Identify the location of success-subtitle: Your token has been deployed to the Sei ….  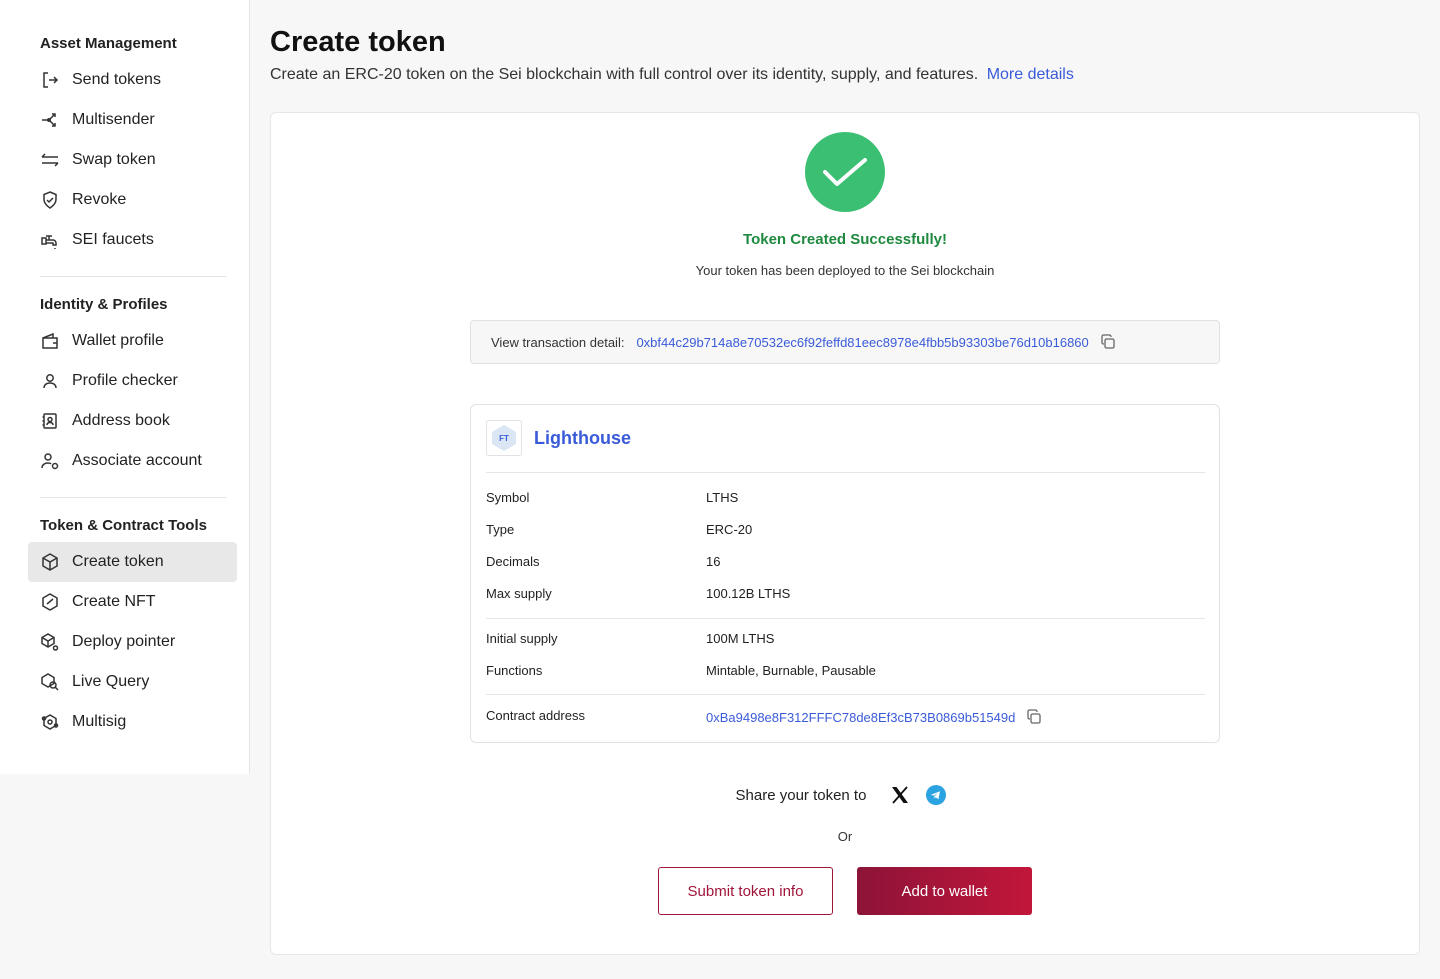
(845, 270).